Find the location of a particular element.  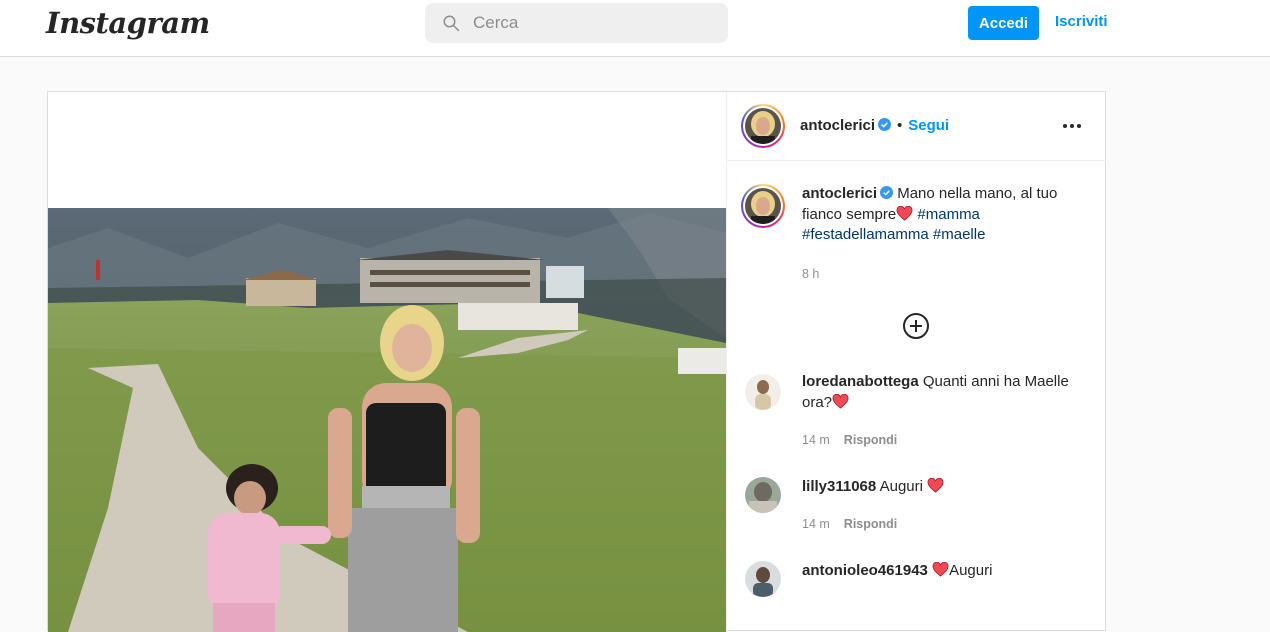

login-button: Accedi is located at coordinates (1003, 23).